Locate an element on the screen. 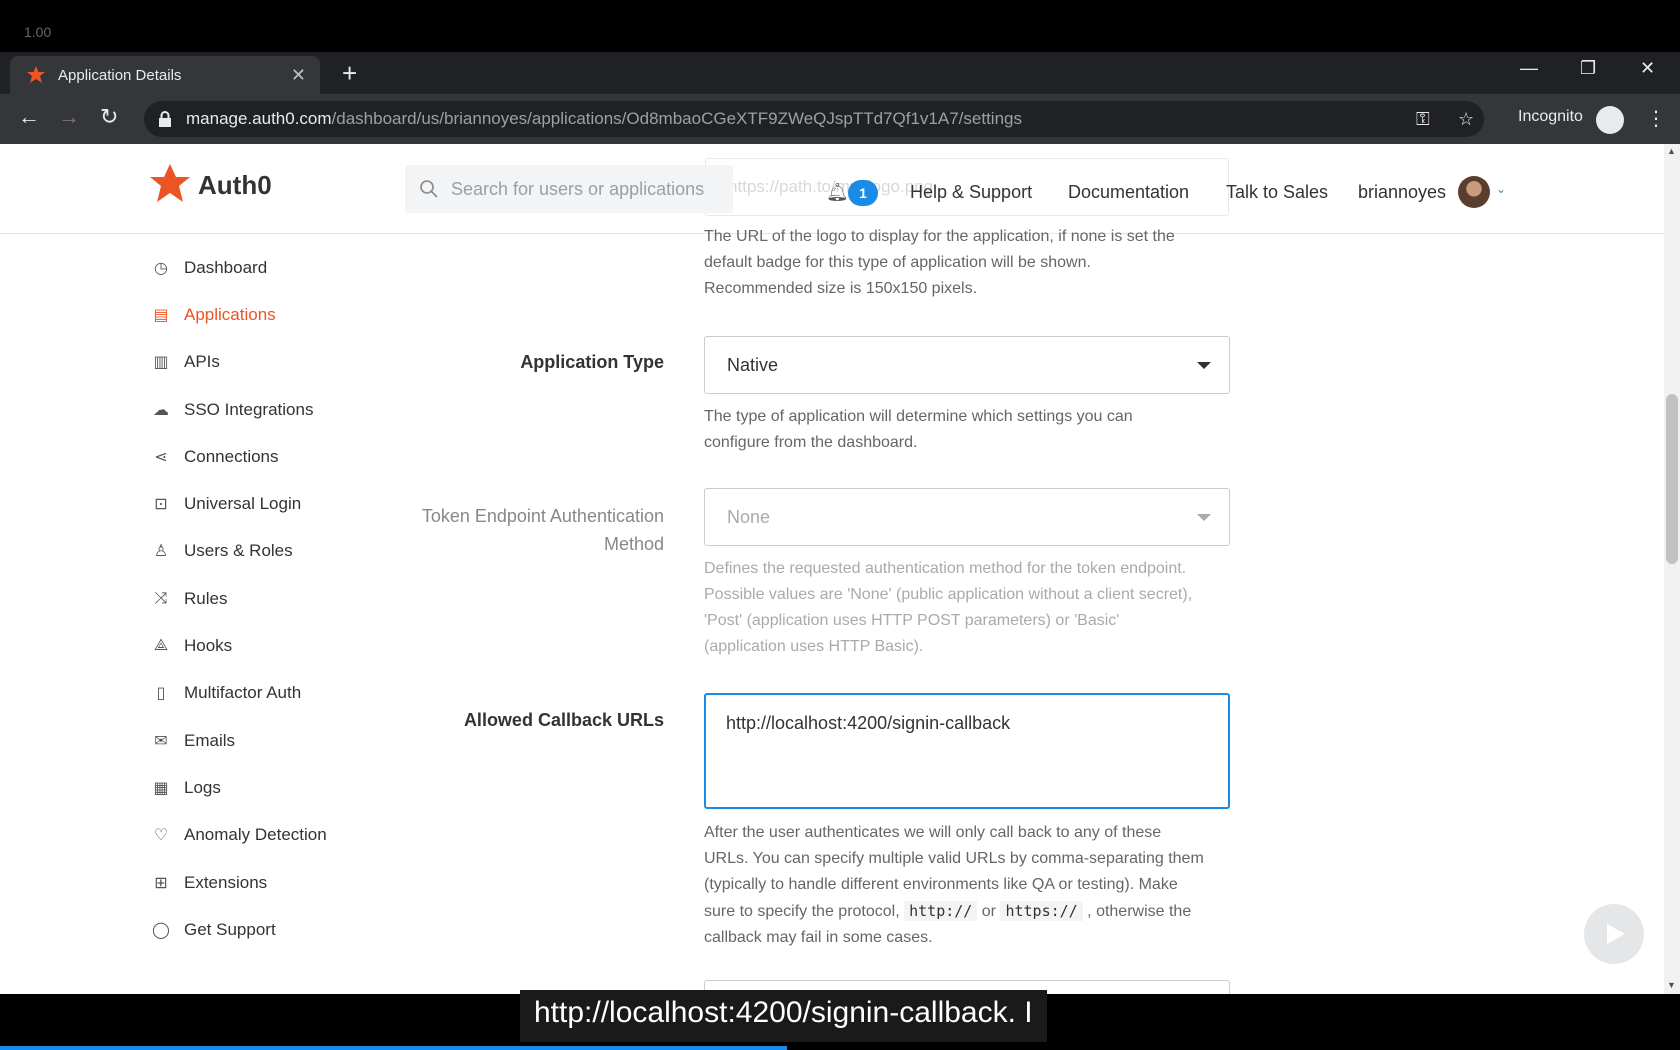 This screenshot has width=1680, height=1050. allowed-callback-urls-label: Allowed Callback URLs is located at coordinates (563, 720).